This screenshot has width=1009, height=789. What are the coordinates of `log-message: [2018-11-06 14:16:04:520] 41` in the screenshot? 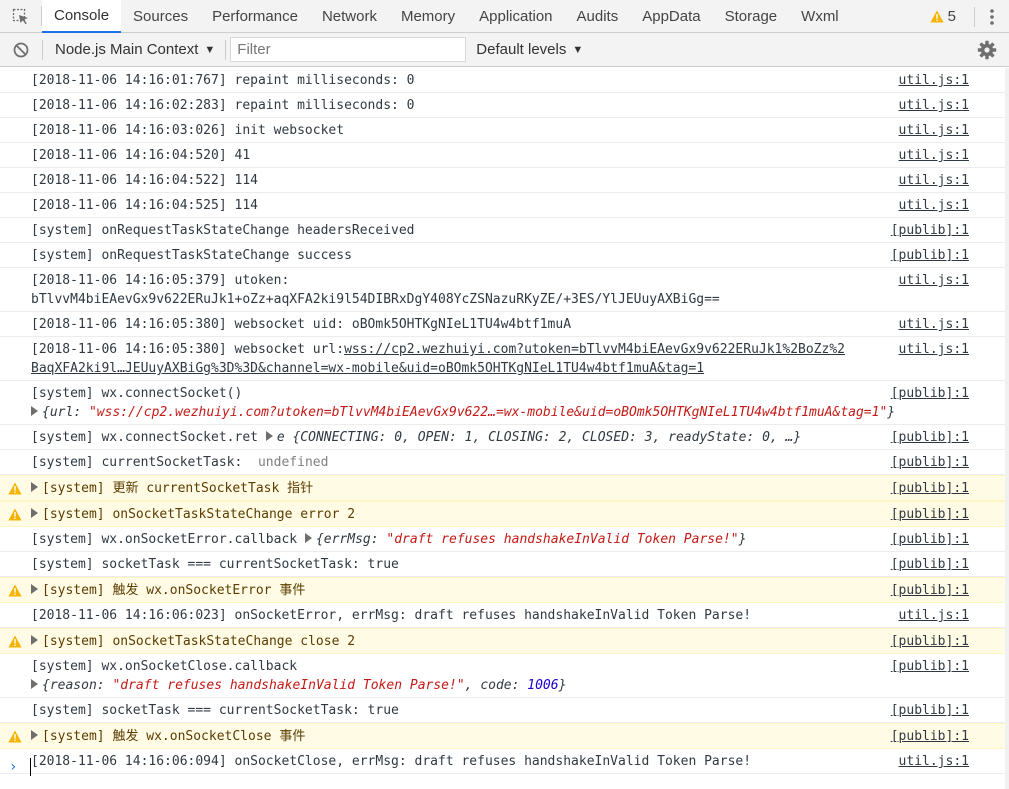 It's located at (141, 155).